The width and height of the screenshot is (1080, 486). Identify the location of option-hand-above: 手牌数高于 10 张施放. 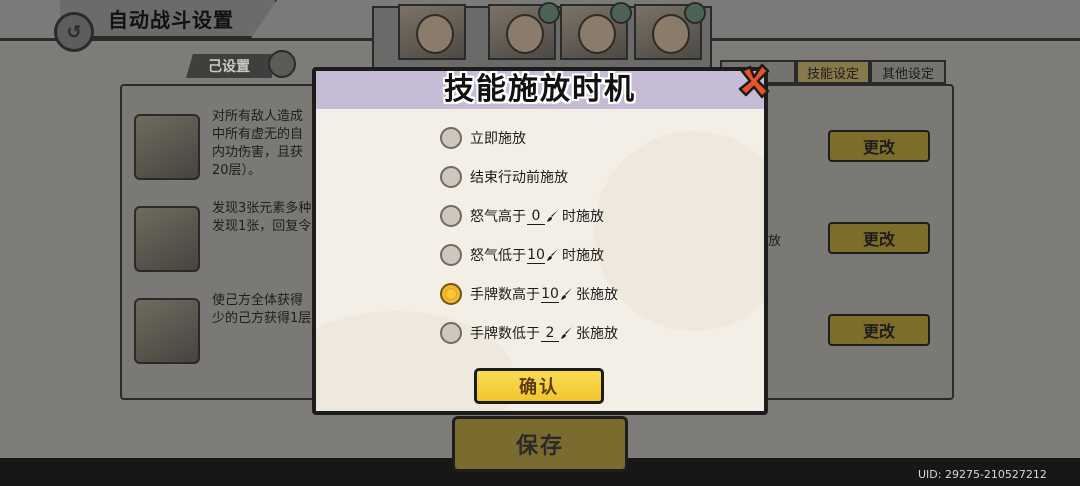
(529, 294).